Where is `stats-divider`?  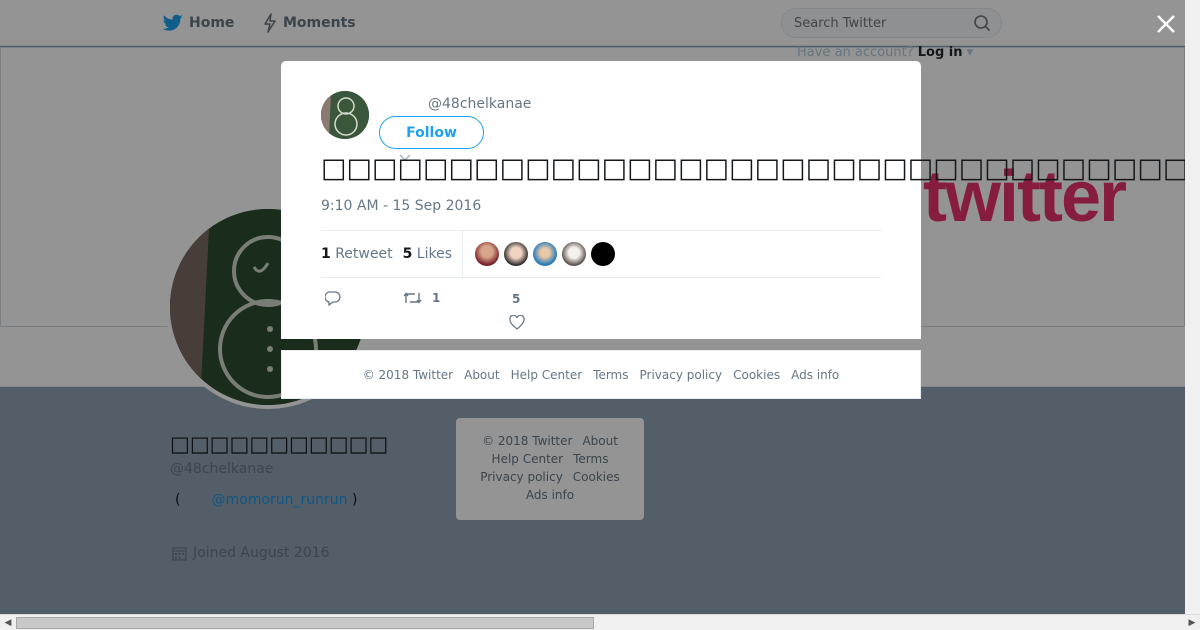
stats-divider is located at coordinates (462, 254).